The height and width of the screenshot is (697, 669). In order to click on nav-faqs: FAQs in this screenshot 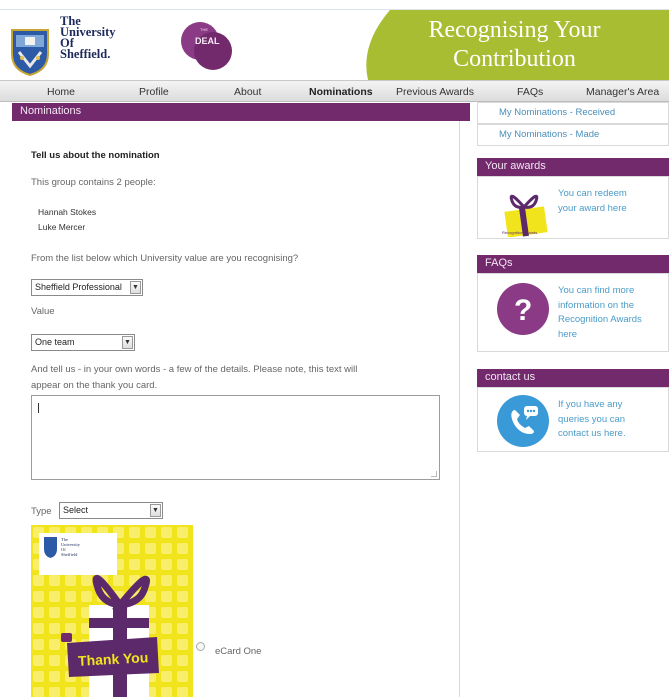, I will do `click(530, 92)`.